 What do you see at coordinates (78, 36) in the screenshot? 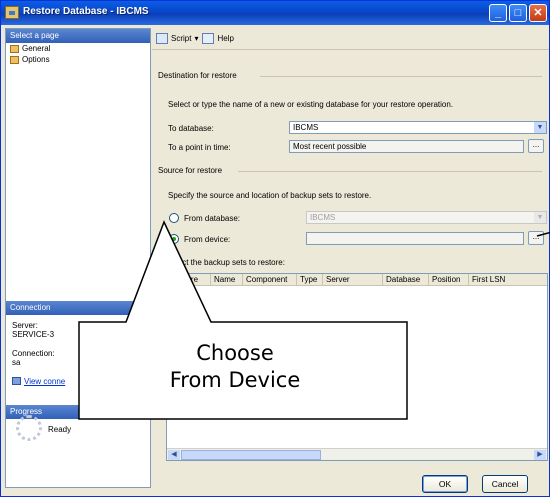
I see `select-page-header: Select a page` at bounding box center [78, 36].